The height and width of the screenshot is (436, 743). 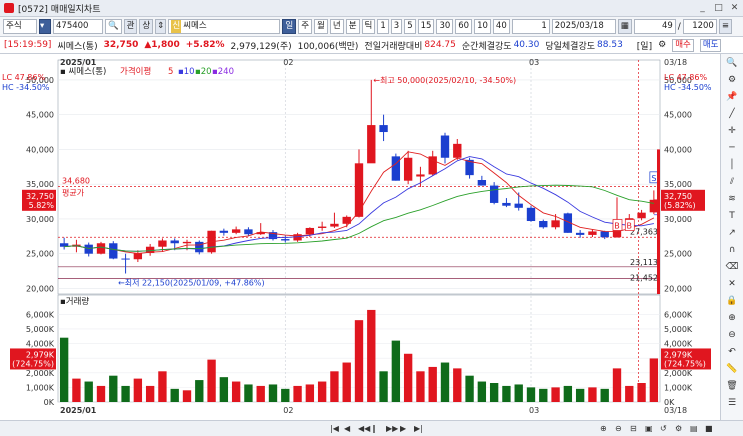 I want to click on interval-30: 30, so click(x=445, y=26).